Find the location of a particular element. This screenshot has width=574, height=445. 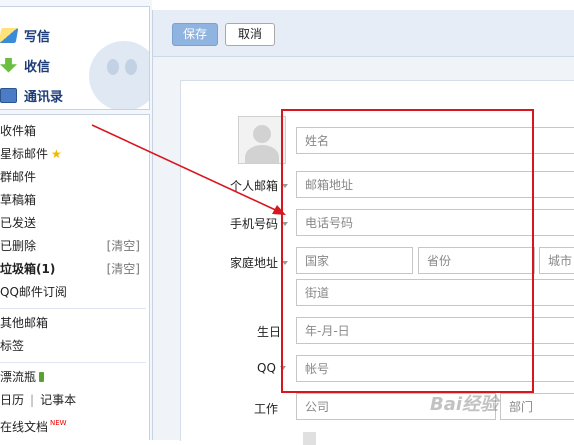

folder-spam-label: 垃圾箱(1) is located at coordinates (28, 269).